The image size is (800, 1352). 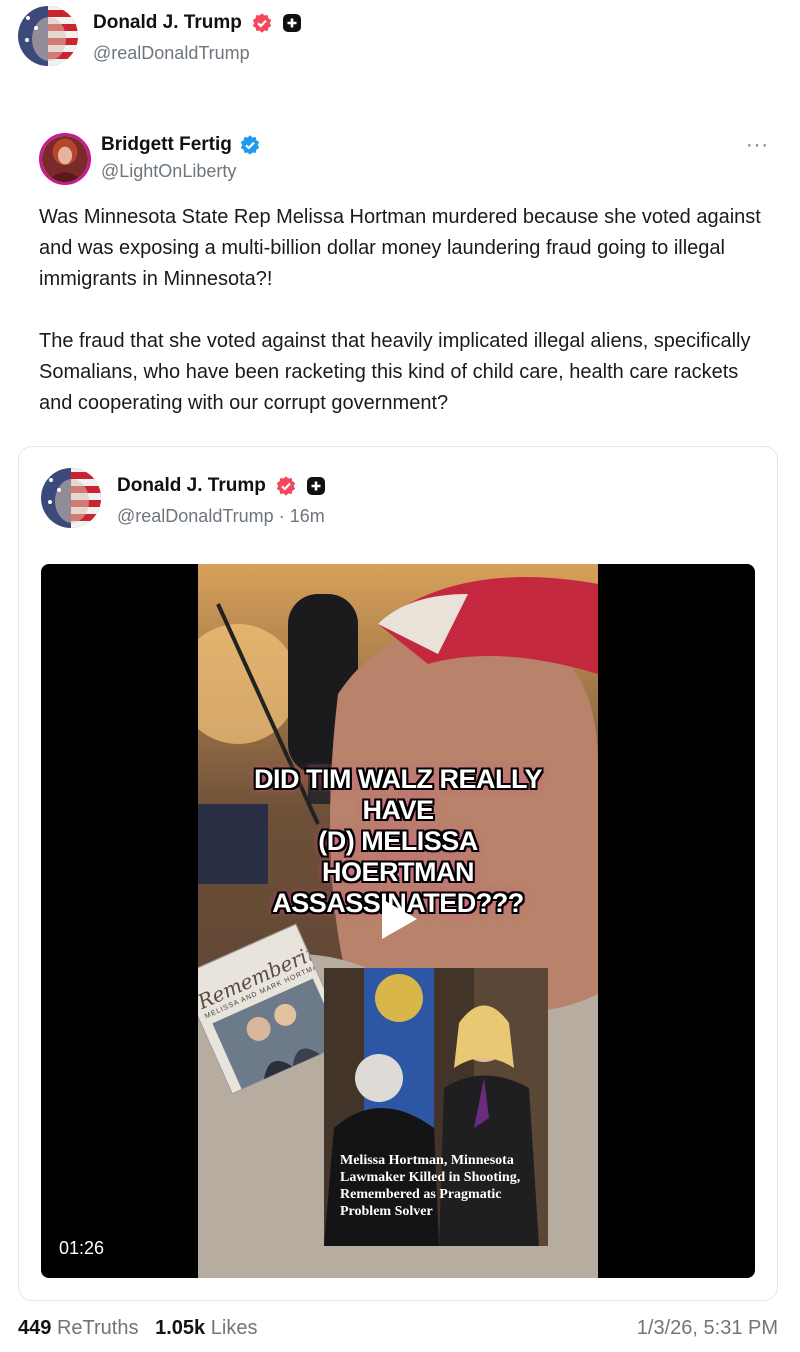 What do you see at coordinates (707, 1328) in the screenshot?
I see `post-timestamp: 1/3/26, 5:31 PM` at bounding box center [707, 1328].